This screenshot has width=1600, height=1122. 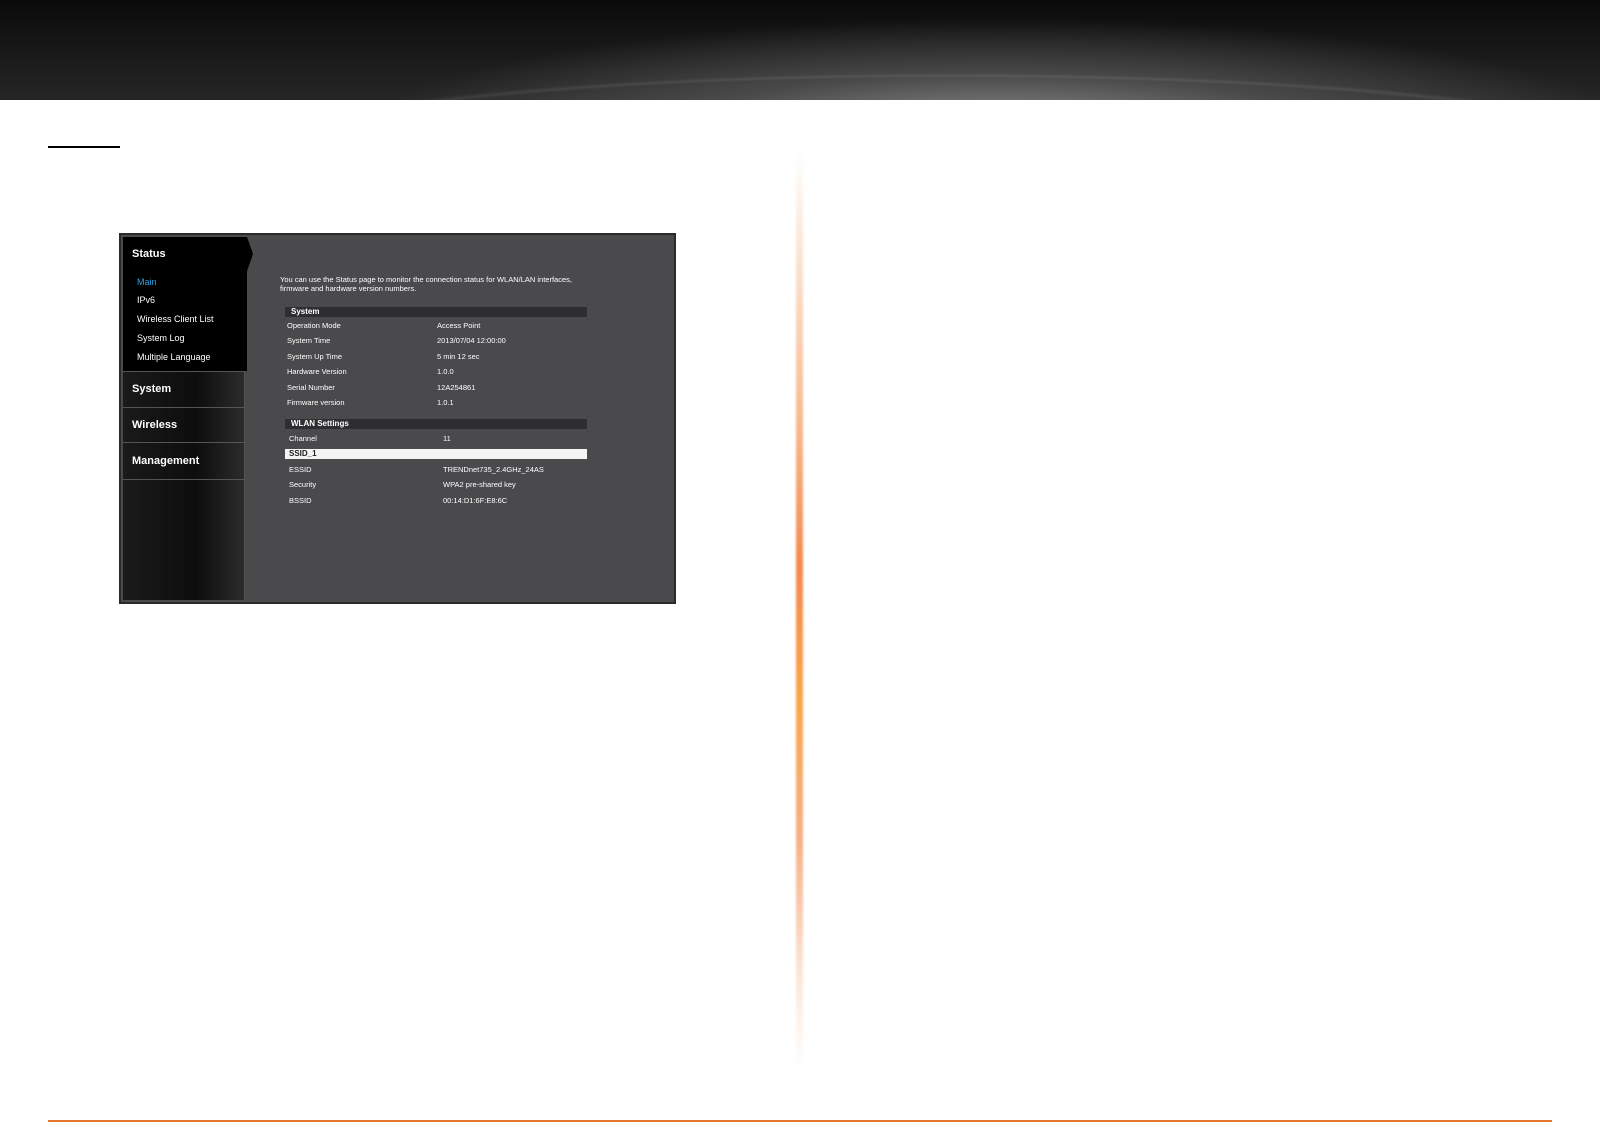 I want to click on channel-row: Channel 11, so click(x=436, y=439).